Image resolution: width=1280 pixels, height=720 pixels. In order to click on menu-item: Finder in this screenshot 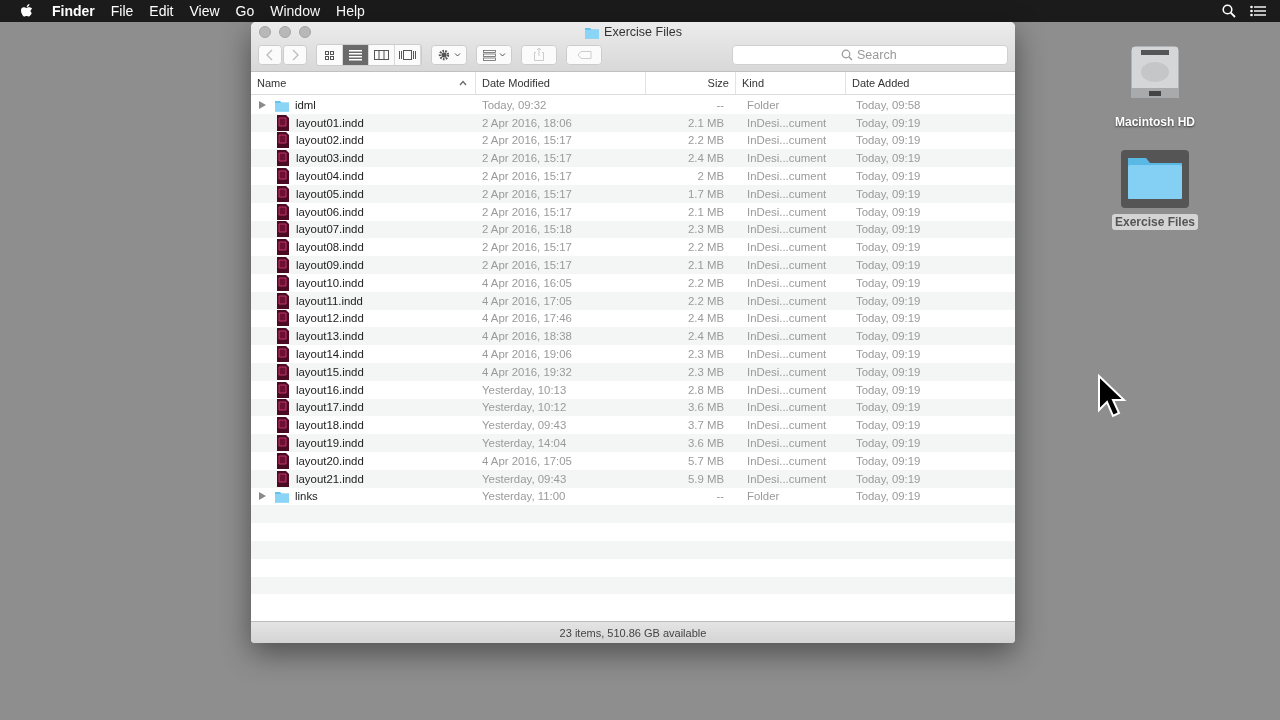, I will do `click(73, 11)`.